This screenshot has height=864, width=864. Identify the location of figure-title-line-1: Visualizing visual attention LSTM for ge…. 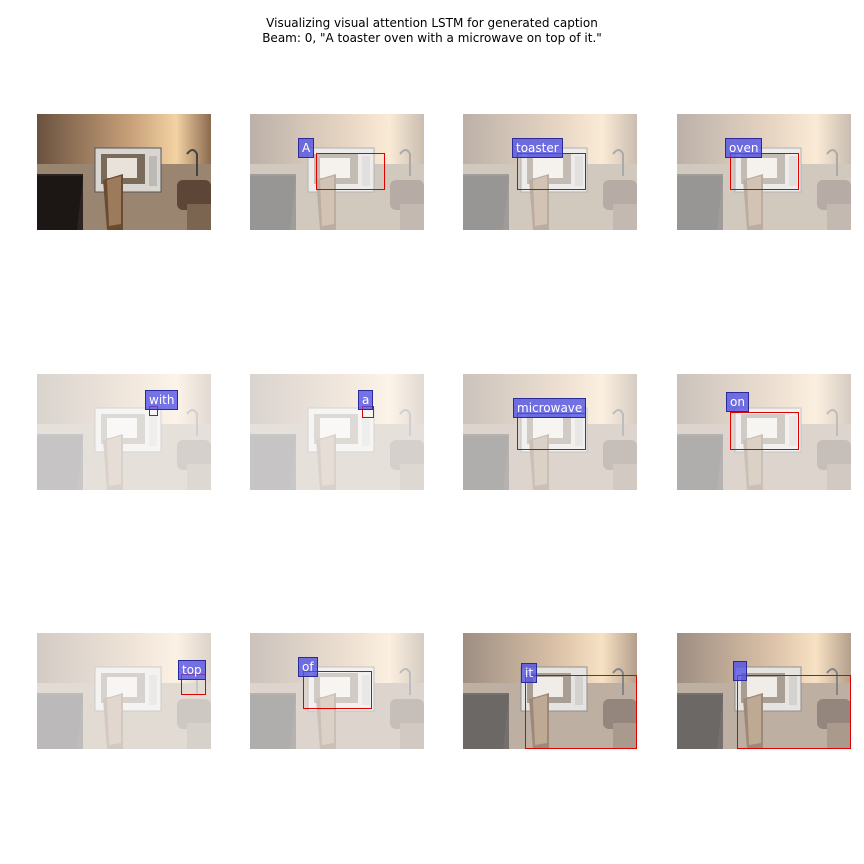
(432, 23).